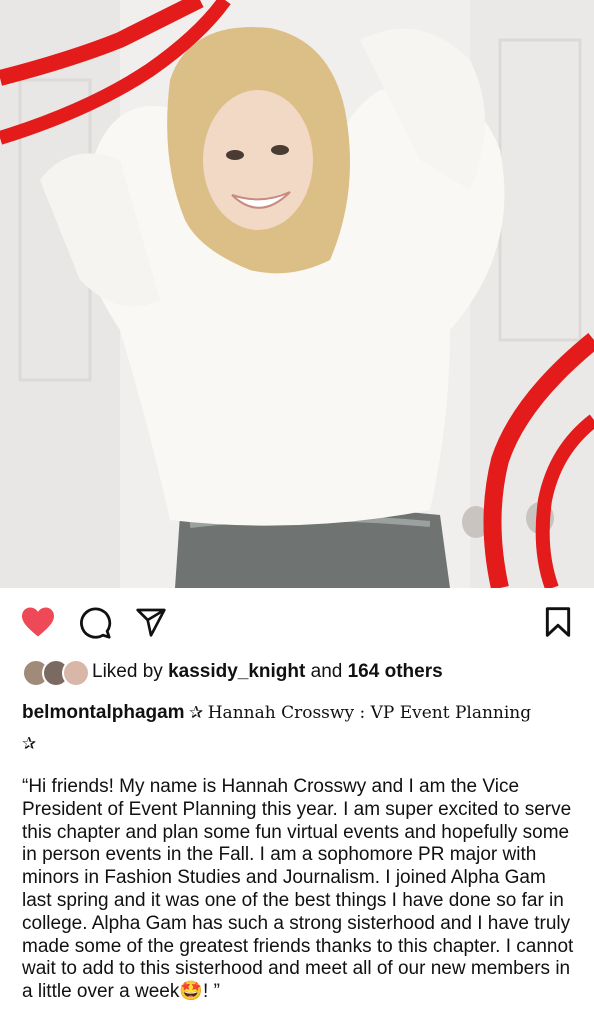 This screenshot has width=594, height=1023. What do you see at coordinates (103, 712) in the screenshot?
I see `caption-username: belmontalphagam` at bounding box center [103, 712].